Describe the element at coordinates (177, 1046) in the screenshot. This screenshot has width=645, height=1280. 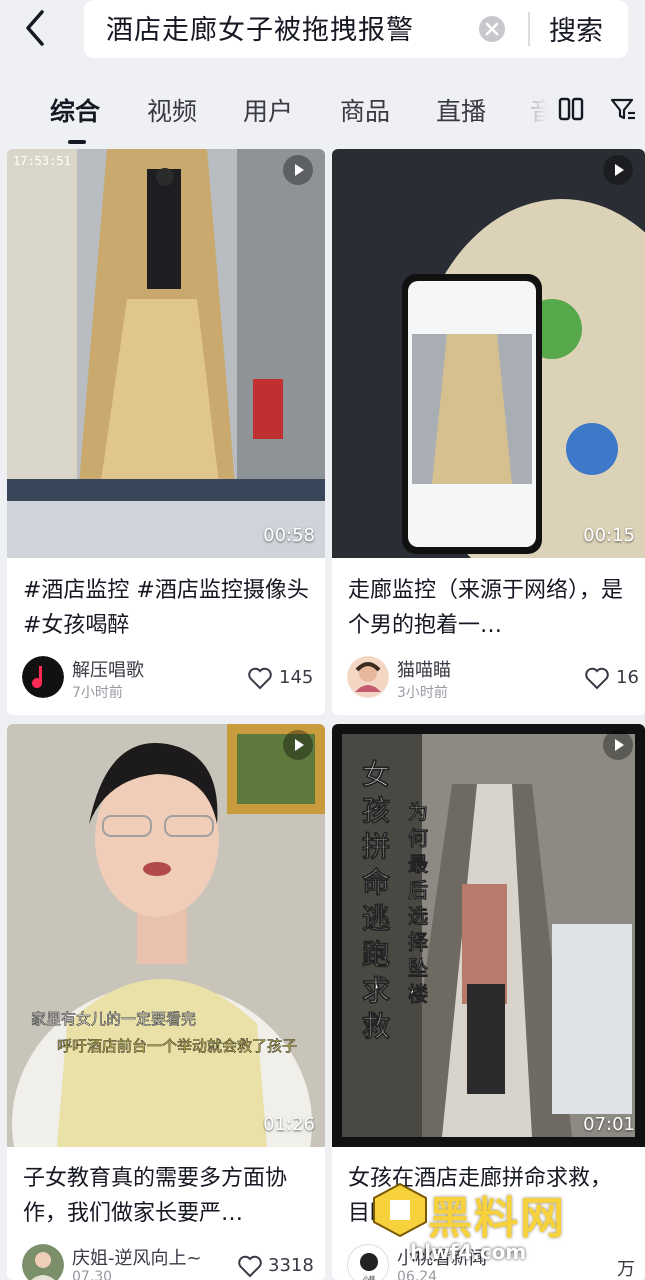
I see `video-caption-line2: 呼吁酒店前台一个举动就会救了孩子` at that location.